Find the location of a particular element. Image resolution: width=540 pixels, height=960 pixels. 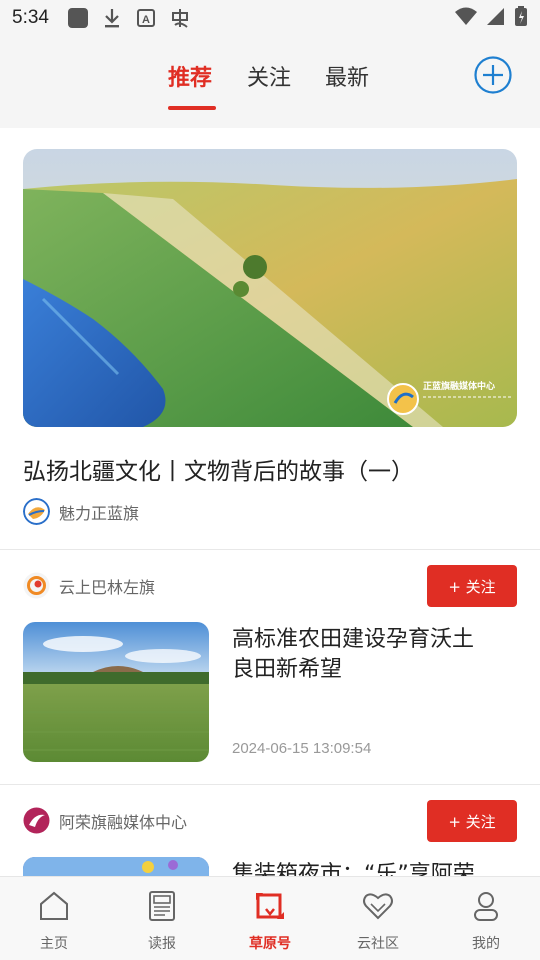

nav-label: 读报 is located at coordinates (162, 944).